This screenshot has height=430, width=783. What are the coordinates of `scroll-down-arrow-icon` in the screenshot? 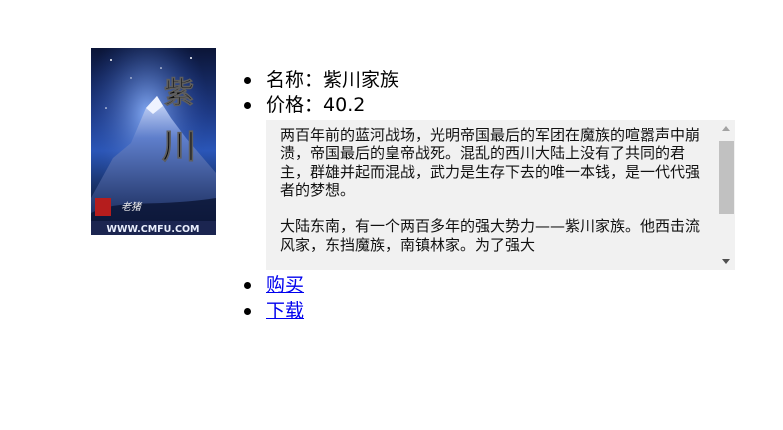 It's located at (726, 261).